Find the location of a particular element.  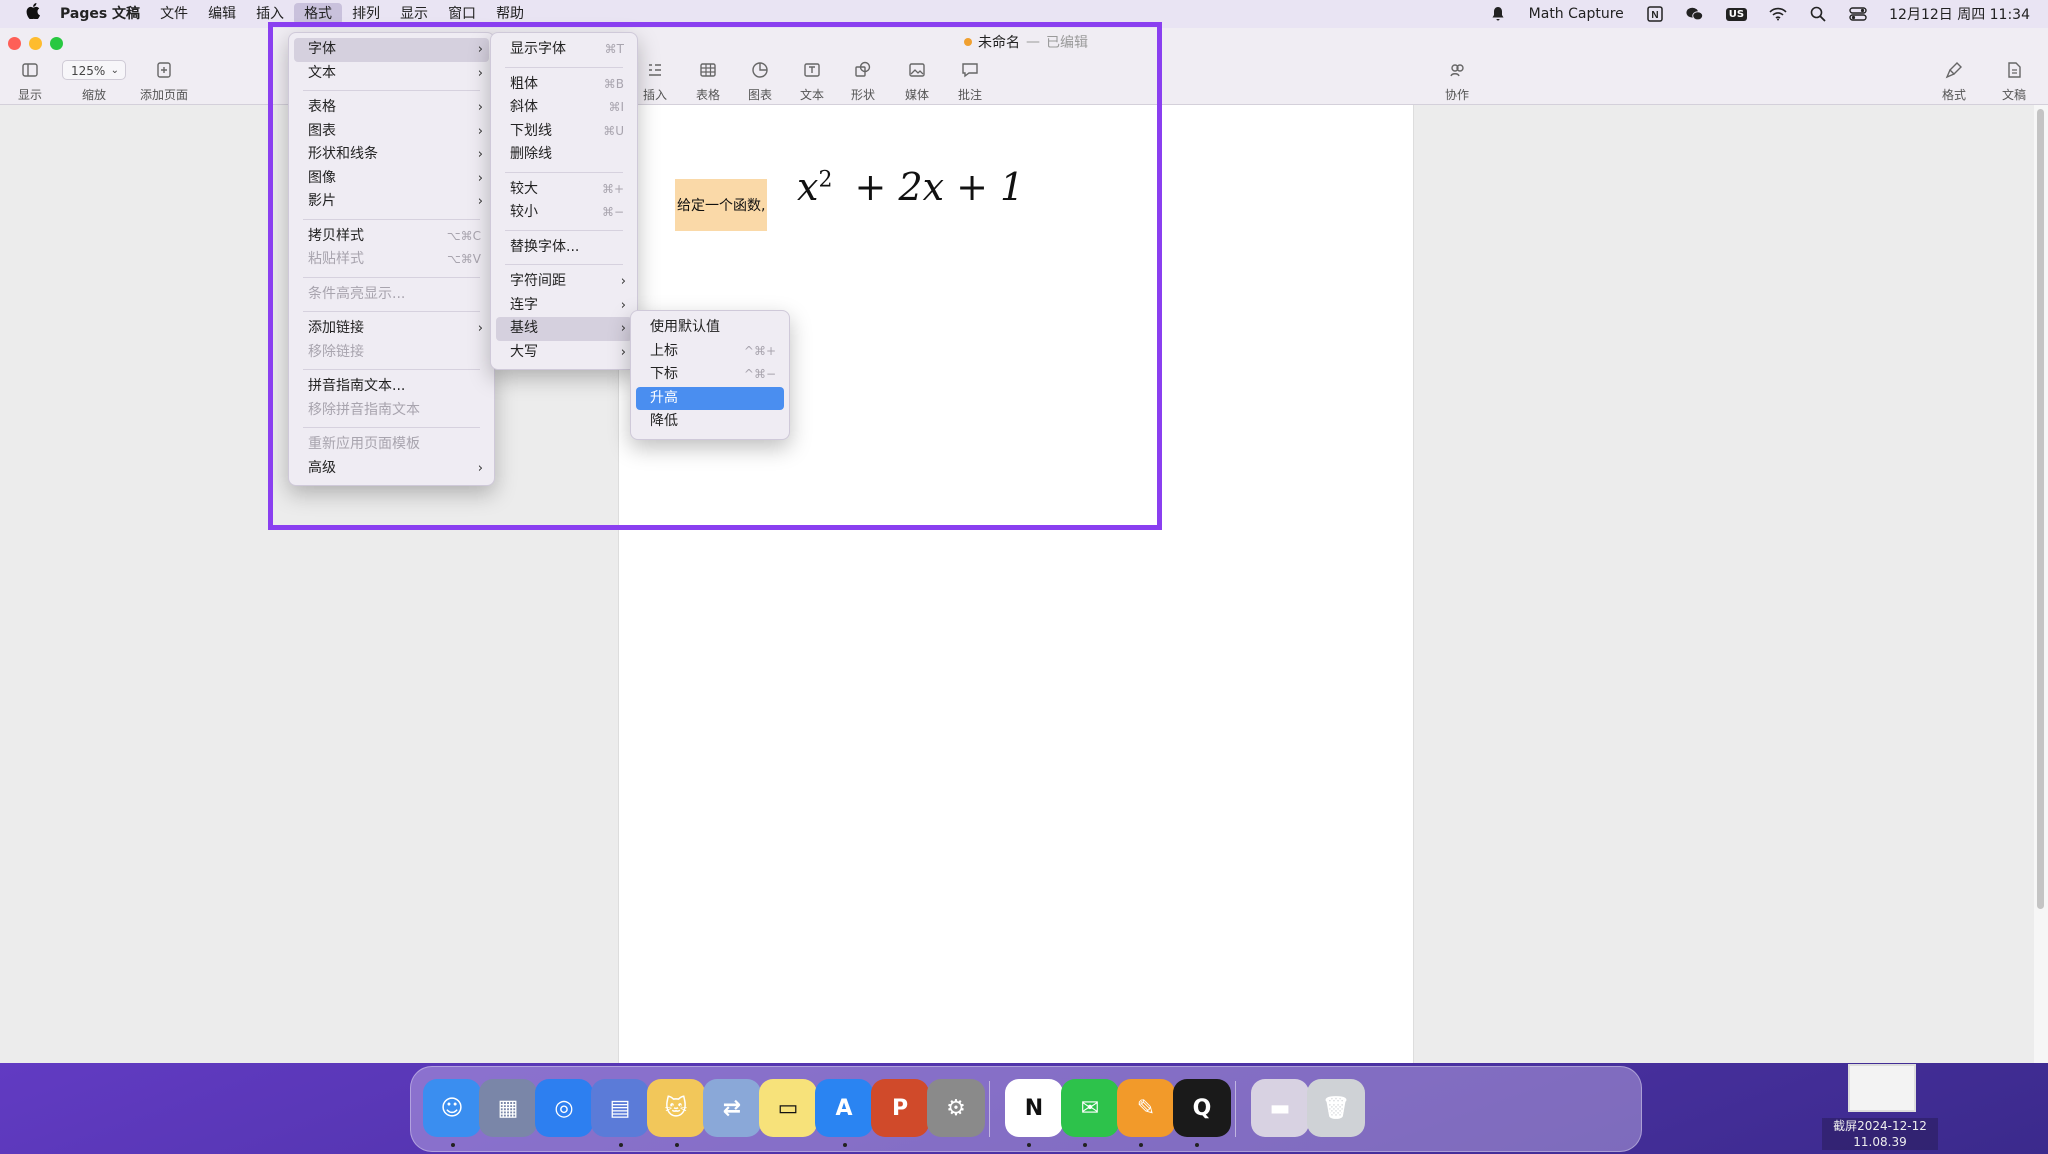

baseline-menu-item: 升高 is located at coordinates (710, 398).